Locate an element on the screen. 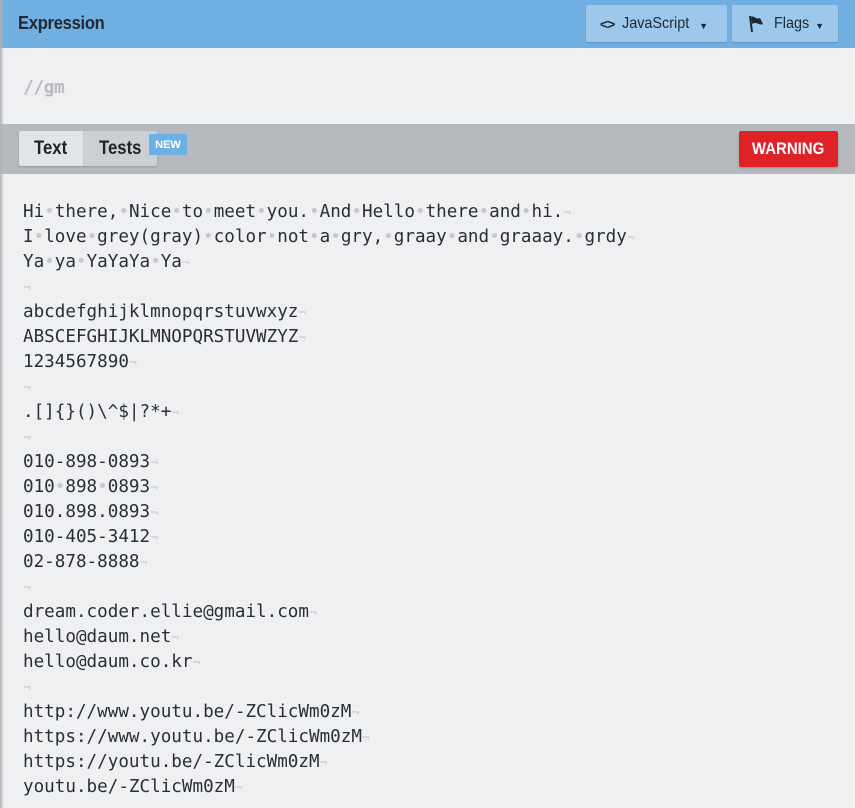  text-line: https://www.youtu.be/-ZClicWm0zM¬ is located at coordinates (196, 737).